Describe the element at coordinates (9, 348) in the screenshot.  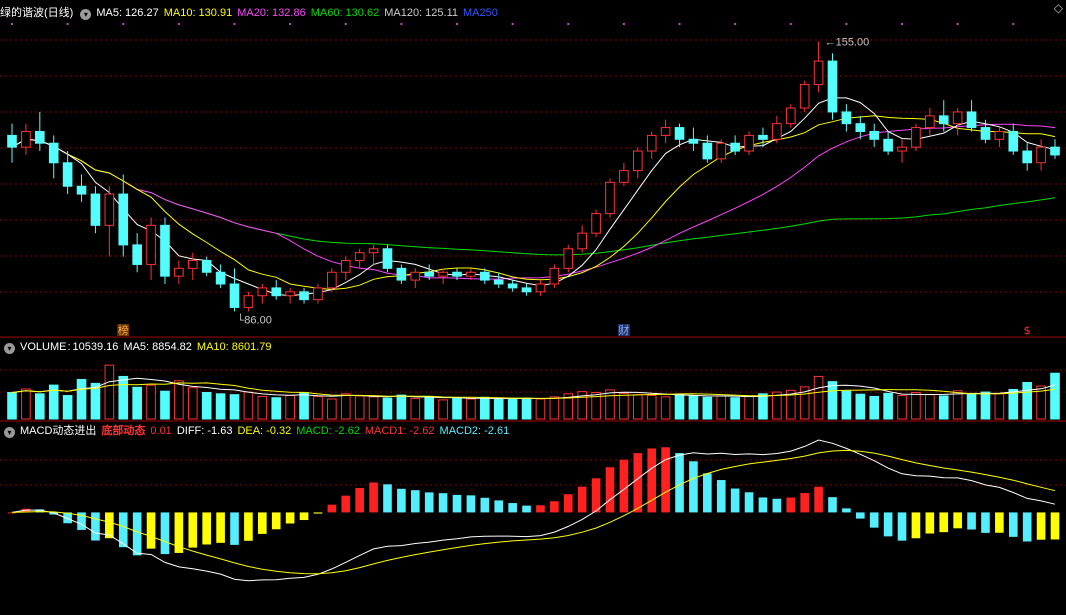
I see `volume-settings-icon: ▾` at that location.